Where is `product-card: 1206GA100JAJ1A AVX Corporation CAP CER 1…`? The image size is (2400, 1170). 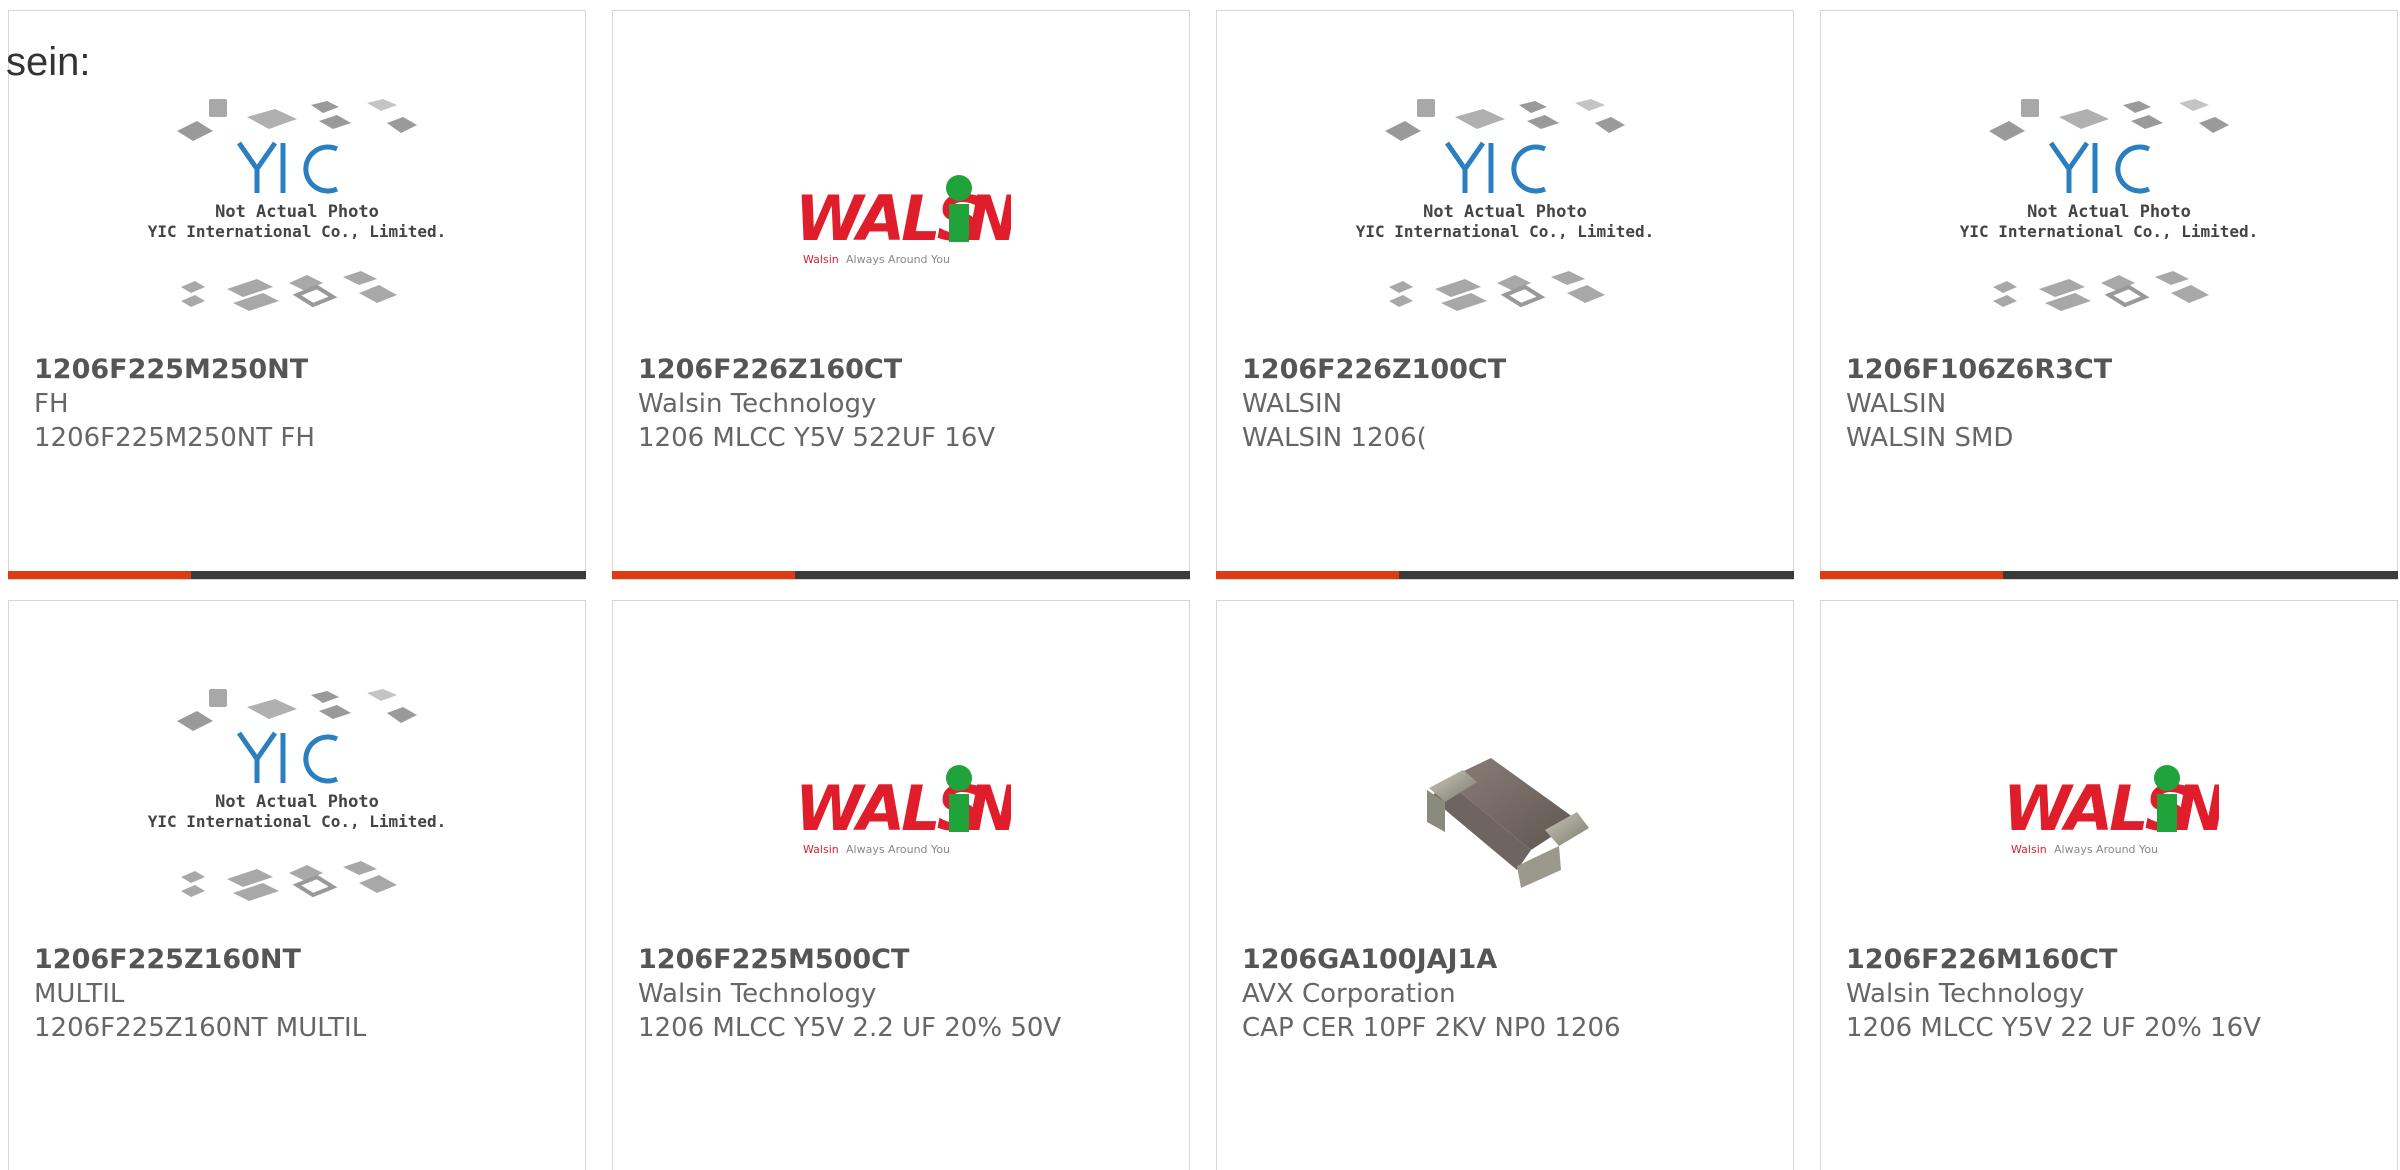
product-card: 1206GA100JAJ1A AVX Corporation CAP CER 1… is located at coordinates (1505, 885).